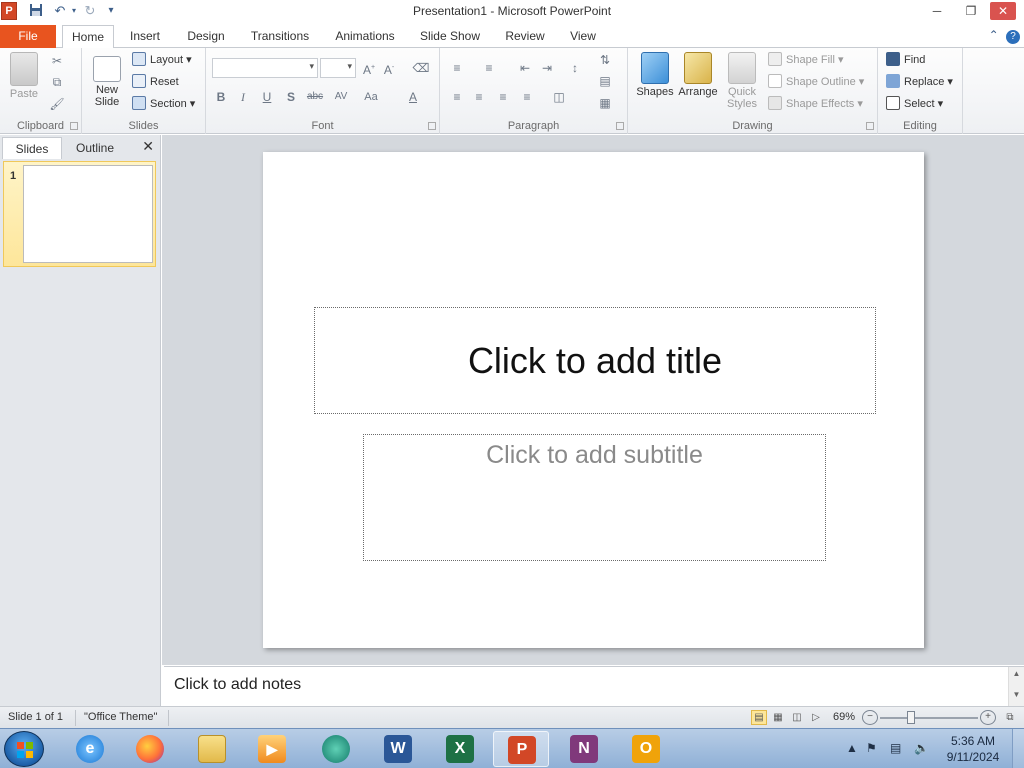 The width and height of the screenshot is (1024, 768). Describe the element at coordinates (57, 61) in the screenshot. I see `cut-icon: ✂` at that location.